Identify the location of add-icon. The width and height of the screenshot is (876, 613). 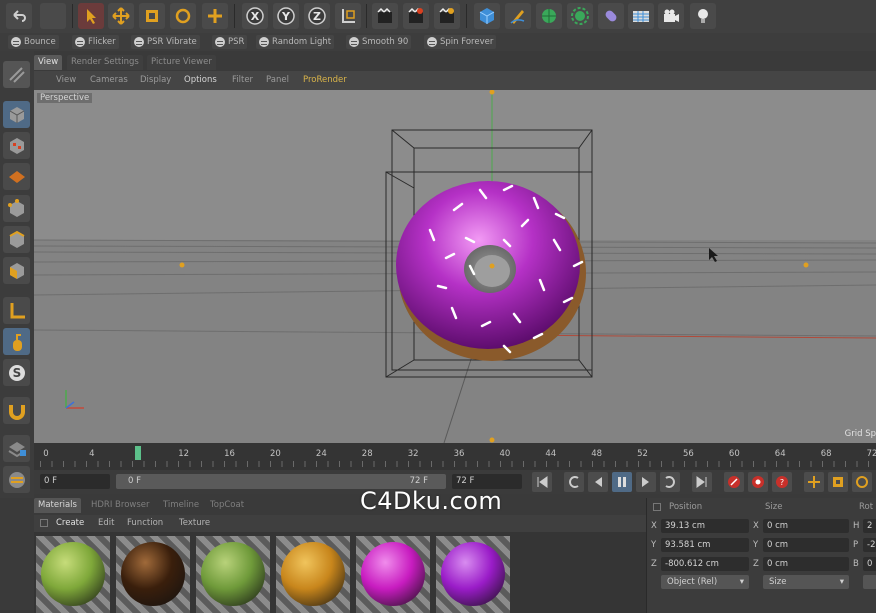
(215, 16).